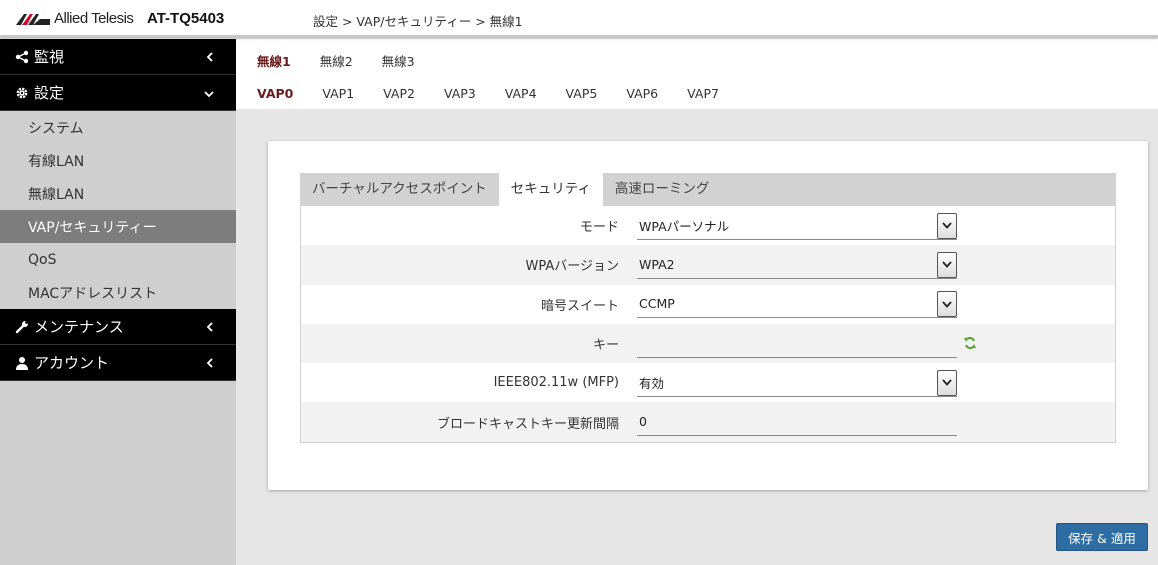  What do you see at coordinates (118, 57) in the screenshot?
I see `sidebar-section-monitor: 監視` at bounding box center [118, 57].